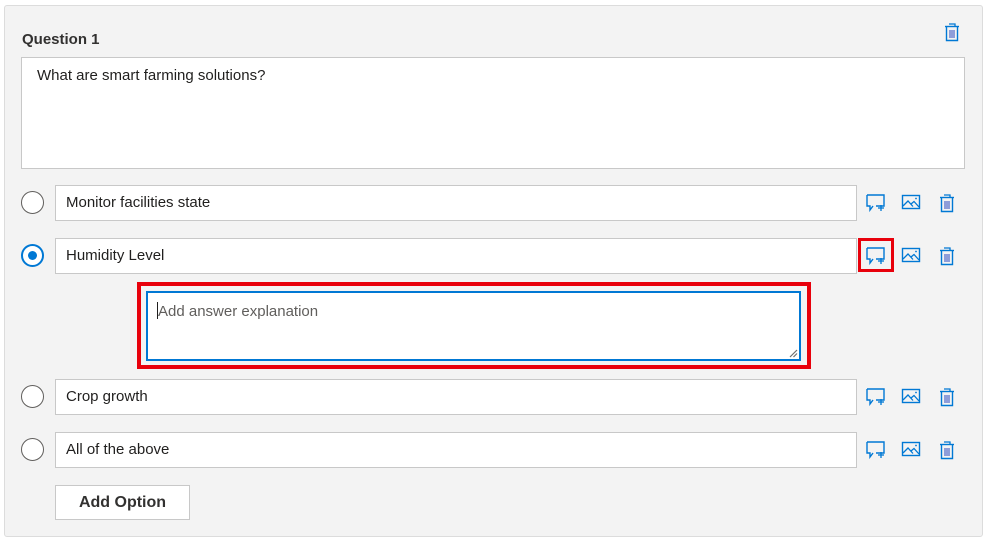 The image size is (988, 543). I want to click on option-4-add-explanation-button, so click(876, 450).